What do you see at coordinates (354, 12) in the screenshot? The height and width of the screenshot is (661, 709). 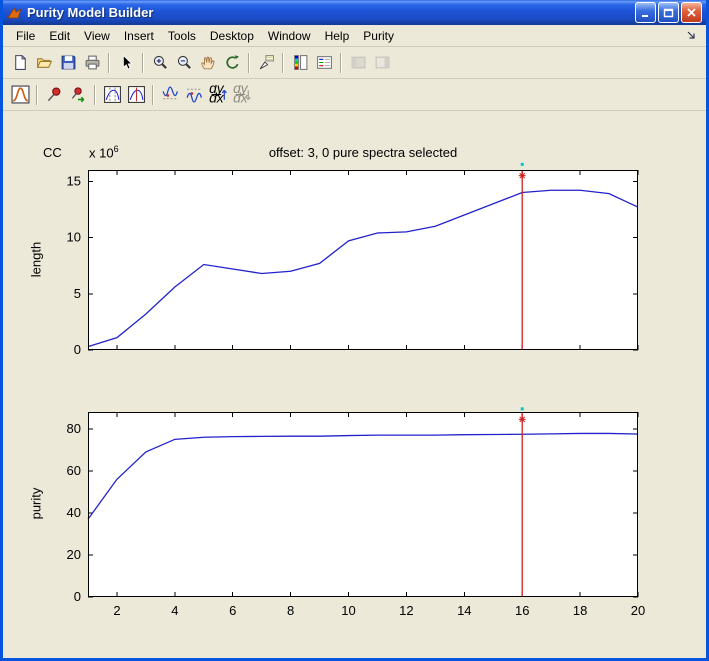 I see `title-bar: Purity Model Builder` at bounding box center [354, 12].